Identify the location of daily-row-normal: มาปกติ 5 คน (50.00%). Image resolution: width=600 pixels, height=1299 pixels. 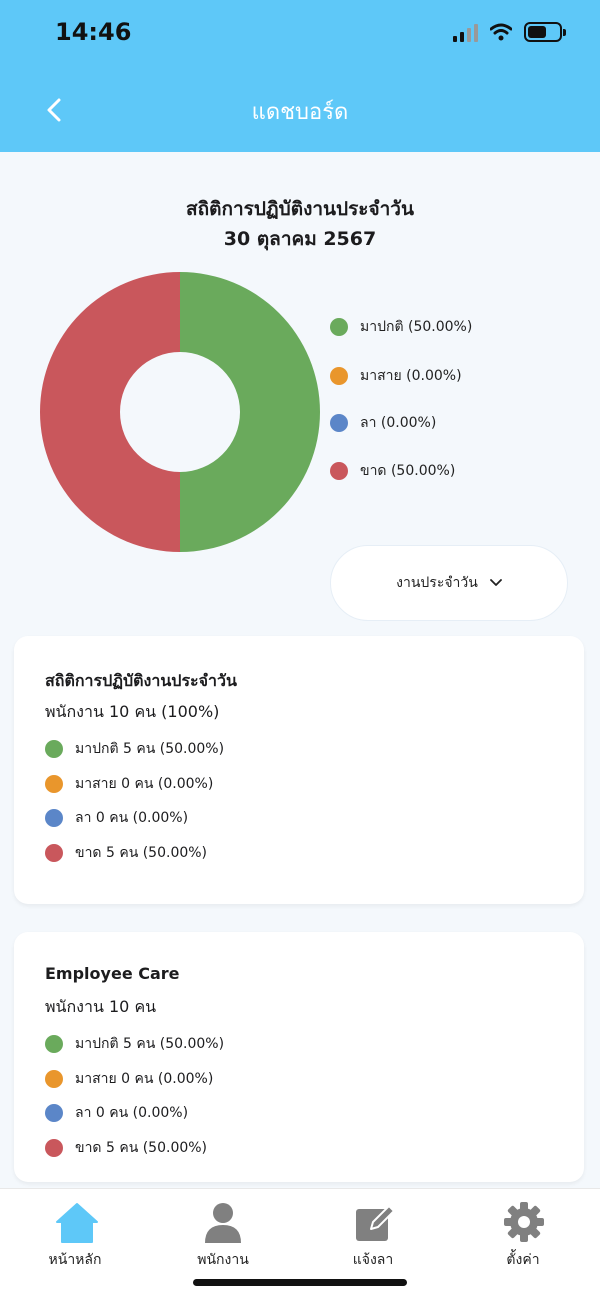
(134, 749).